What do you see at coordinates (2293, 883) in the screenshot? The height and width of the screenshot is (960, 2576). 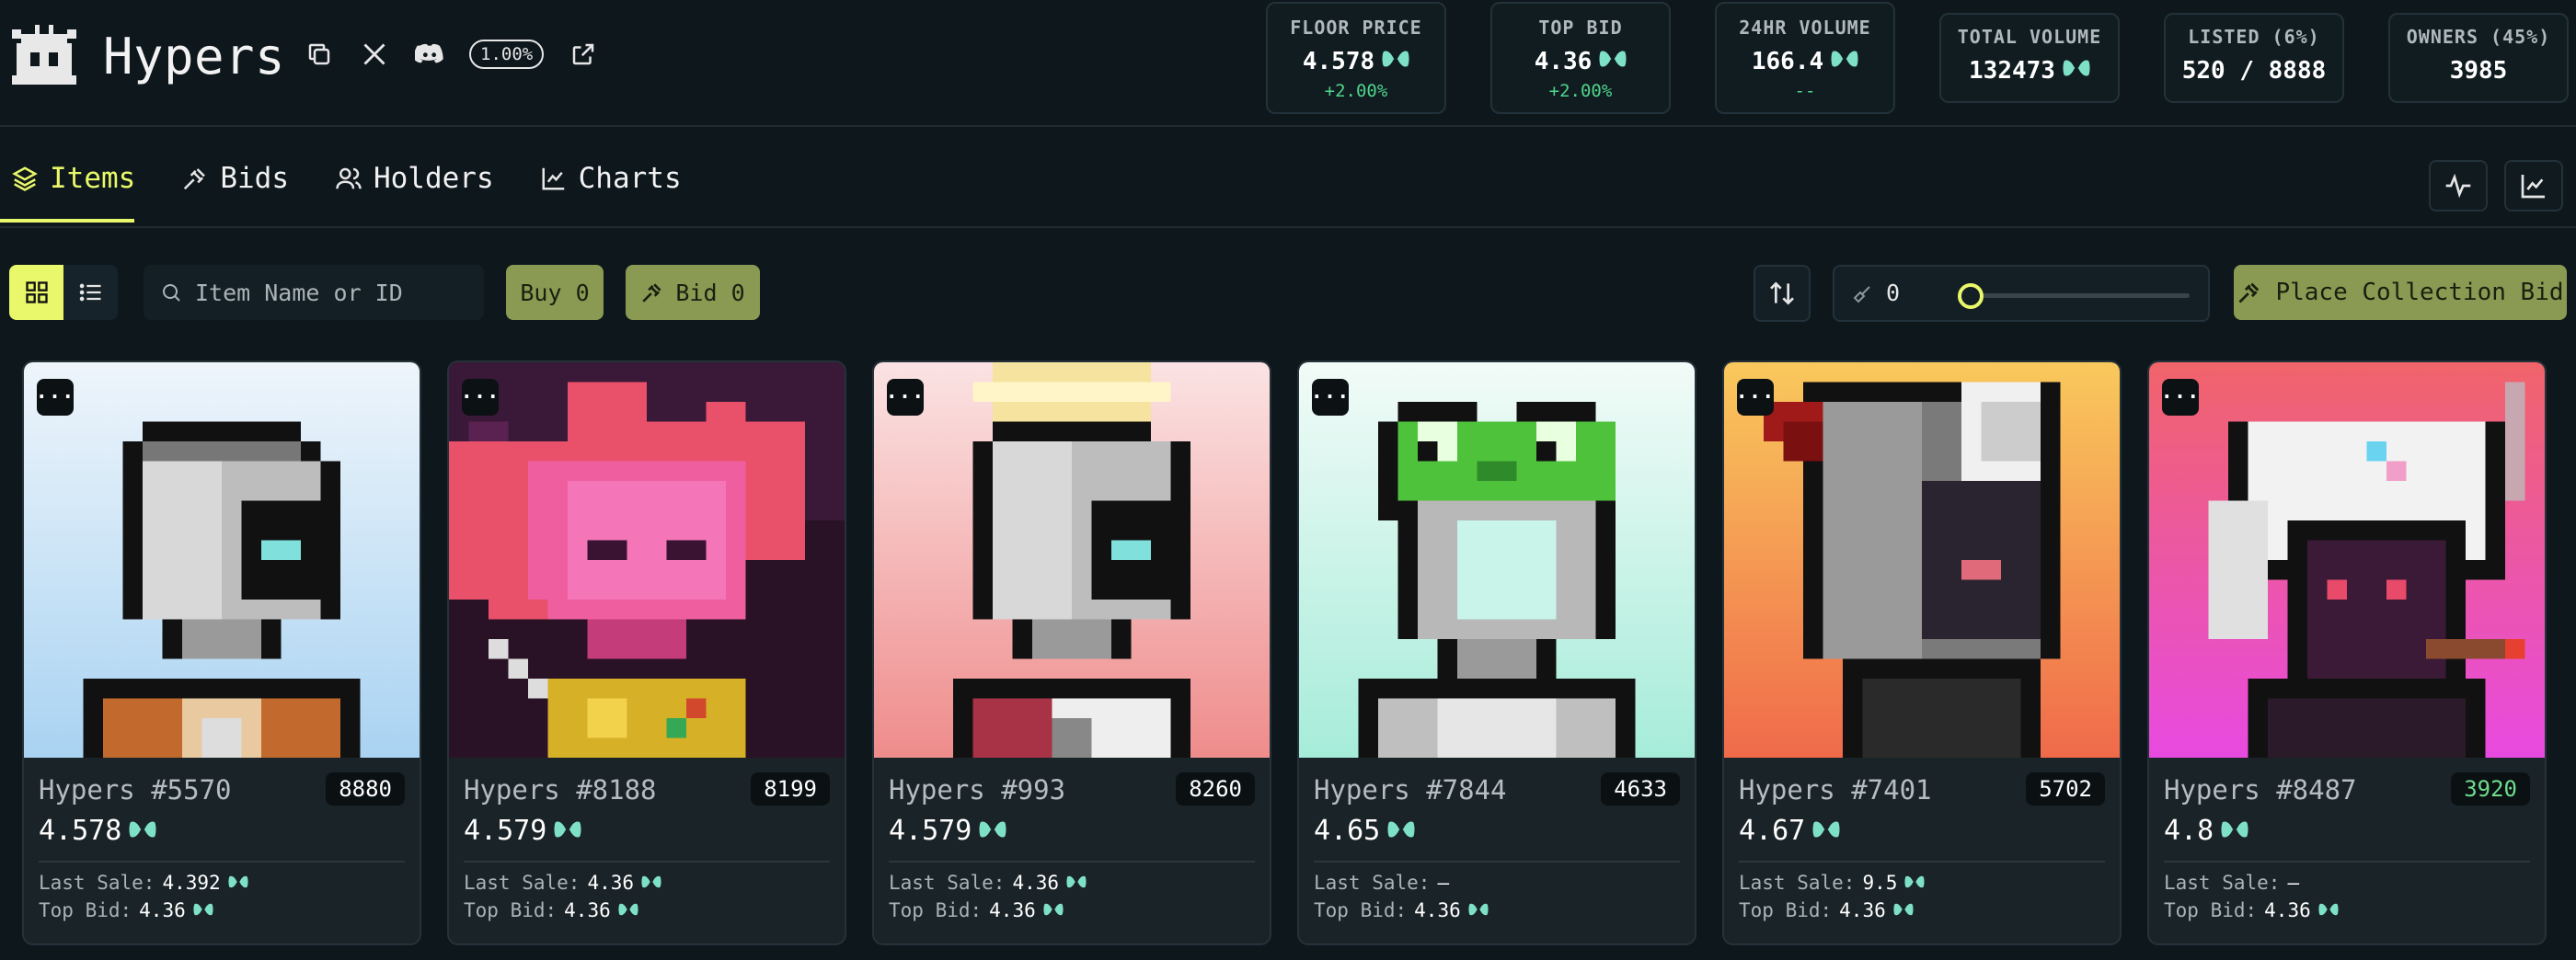 I see `last-sale-value: –` at bounding box center [2293, 883].